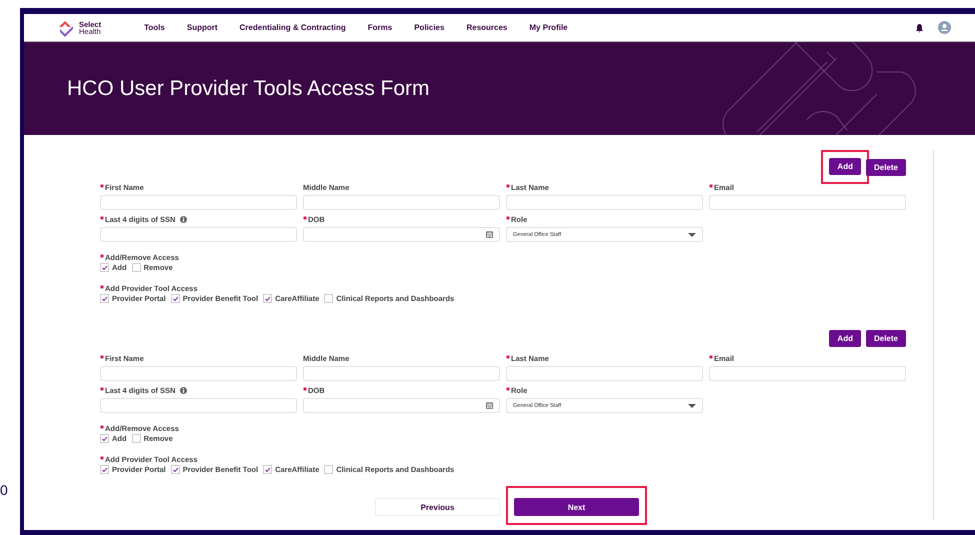 This screenshot has width=975, height=535. I want to click on nav-link: Tools, so click(154, 27).